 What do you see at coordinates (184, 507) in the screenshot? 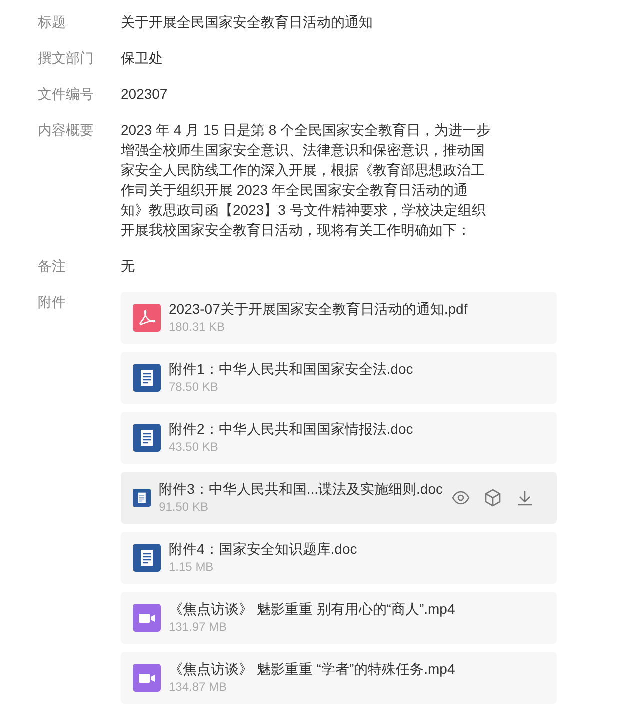
I see `file-size: 91.50 KB` at bounding box center [184, 507].